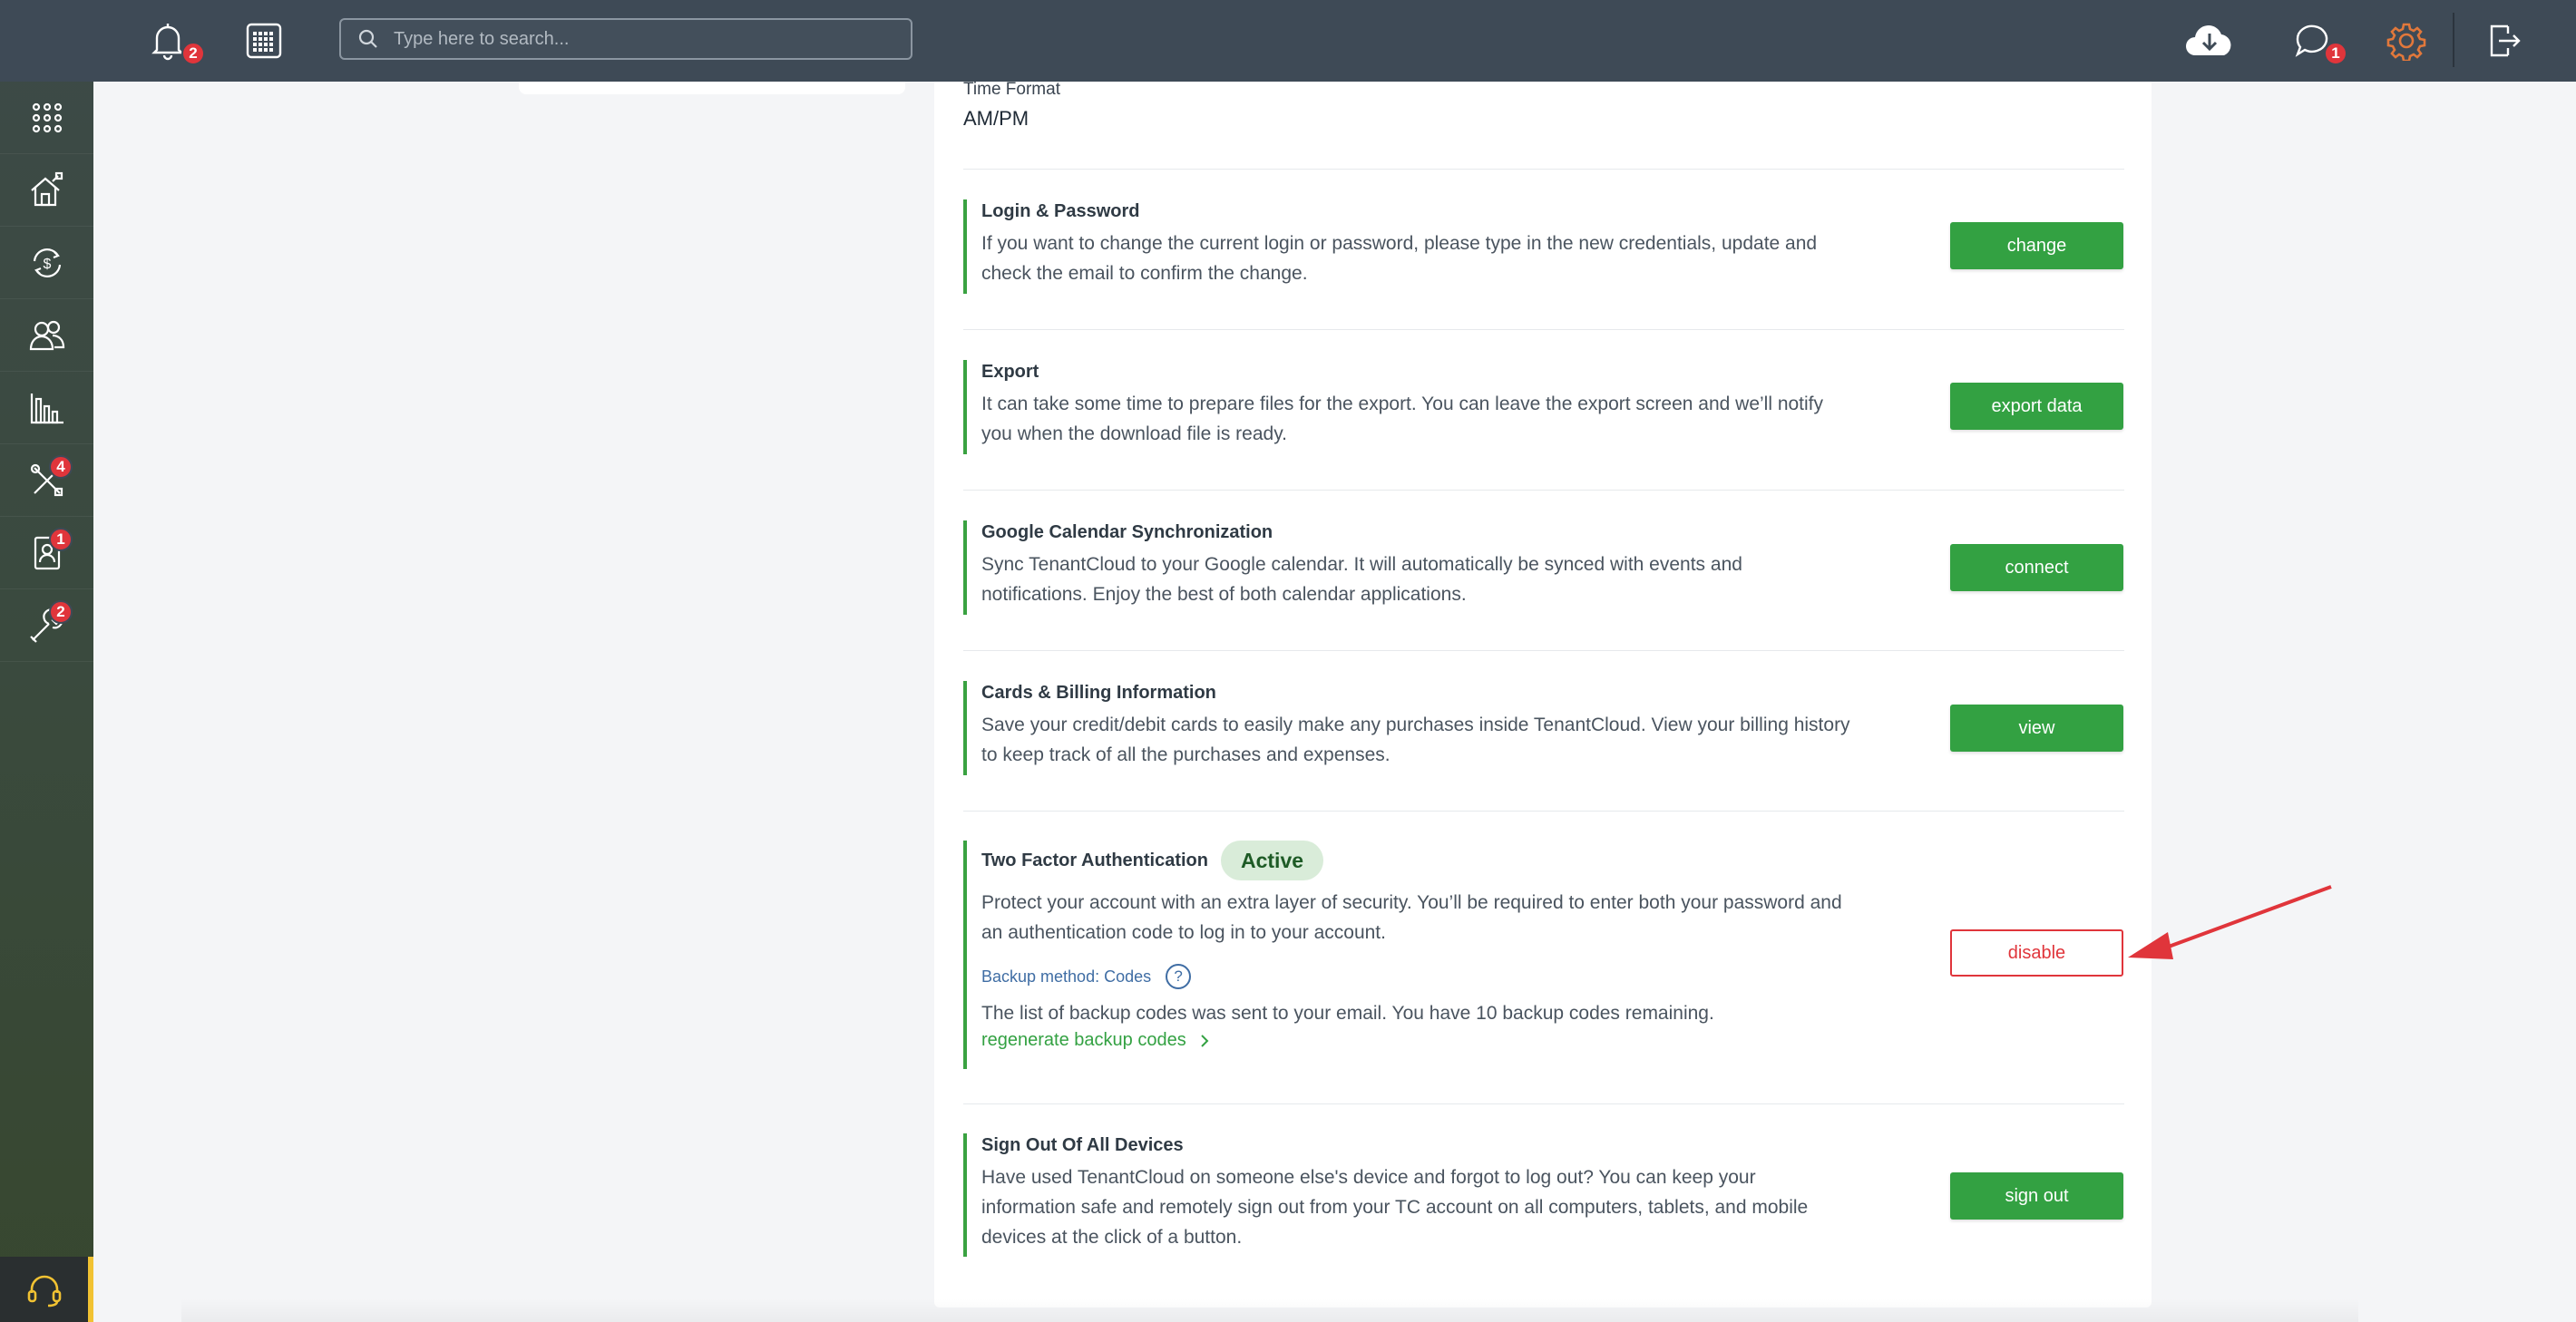 This screenshot has width=2576, height=1322. I want to click on disable-button: disable, so click(2036, 953).